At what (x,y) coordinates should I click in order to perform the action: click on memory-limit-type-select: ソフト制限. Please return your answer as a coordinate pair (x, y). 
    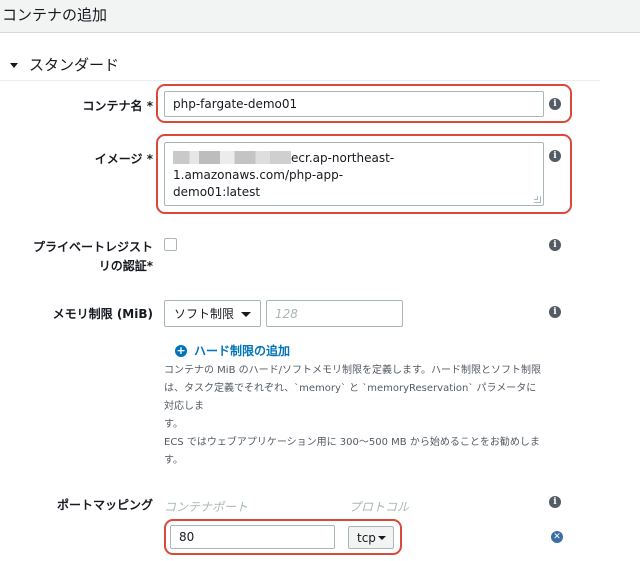
    Looking at the image, I should click on (212, 313).